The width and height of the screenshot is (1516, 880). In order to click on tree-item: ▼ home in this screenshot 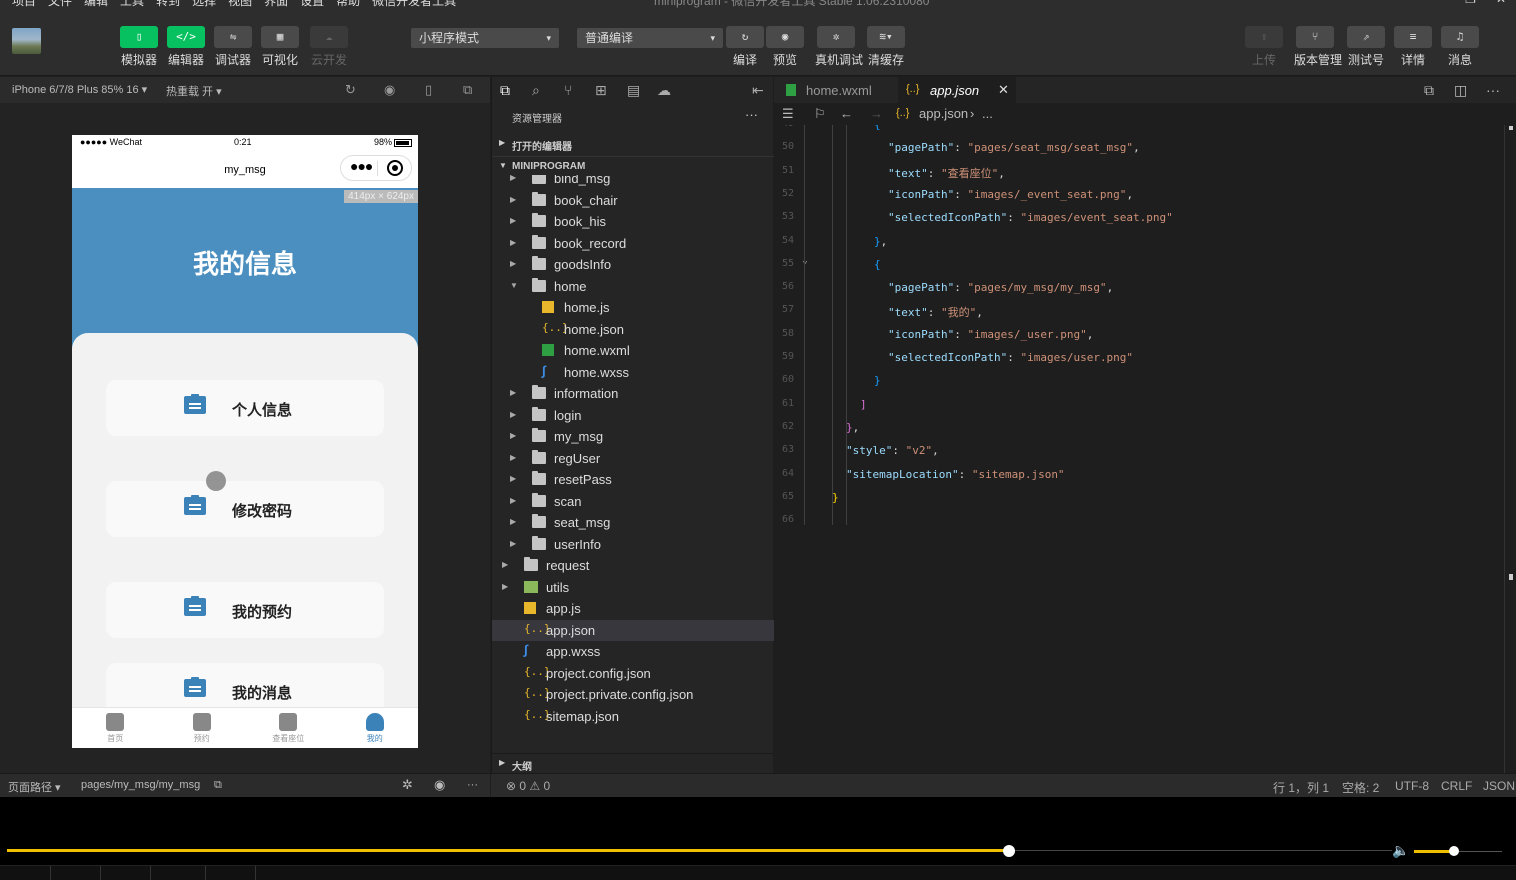, I will do `click(633, 286)`.